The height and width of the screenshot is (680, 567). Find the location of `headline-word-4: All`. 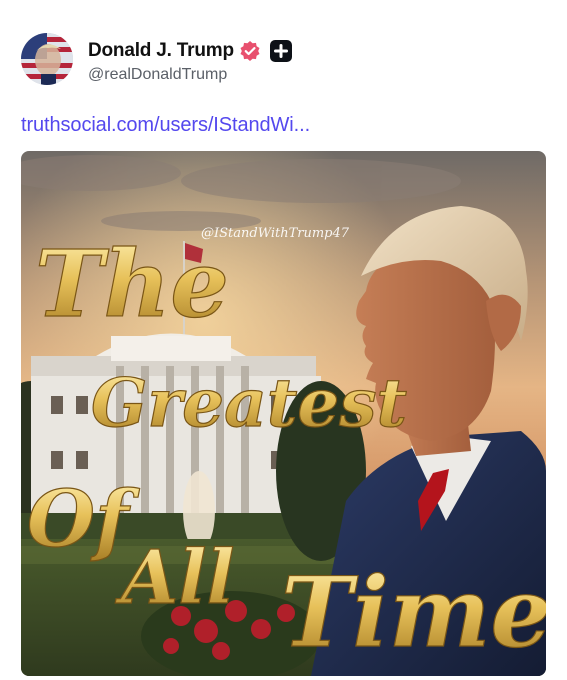

headline-word-4: All is located at coordinates (175, 578).